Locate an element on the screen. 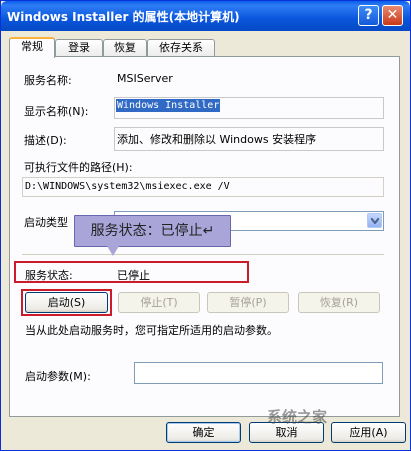  description-field: 添加、修改和删除以 Windows 安装程序 is located at coordinates (249, 139).